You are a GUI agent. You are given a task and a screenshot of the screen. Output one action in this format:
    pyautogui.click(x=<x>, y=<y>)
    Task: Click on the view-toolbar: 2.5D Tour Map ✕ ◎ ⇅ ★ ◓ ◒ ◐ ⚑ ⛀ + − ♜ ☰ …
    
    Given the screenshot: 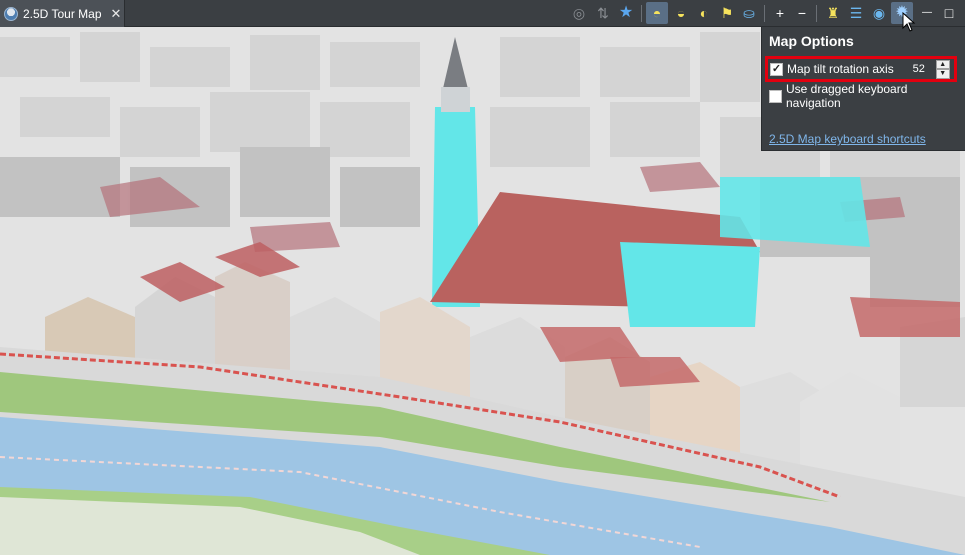 What is the action you would take?
    pyautogui.click(x=482, y=13)
    